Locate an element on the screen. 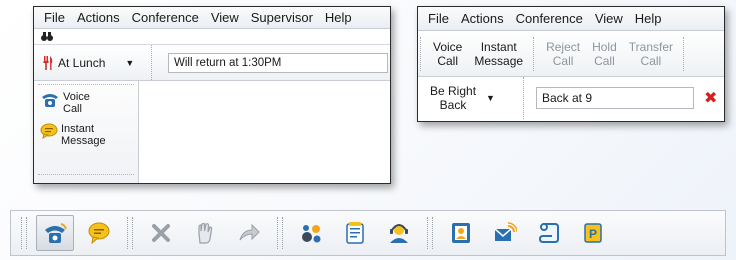  contact-card-toolbar-button is located at coordinates (461, 233).